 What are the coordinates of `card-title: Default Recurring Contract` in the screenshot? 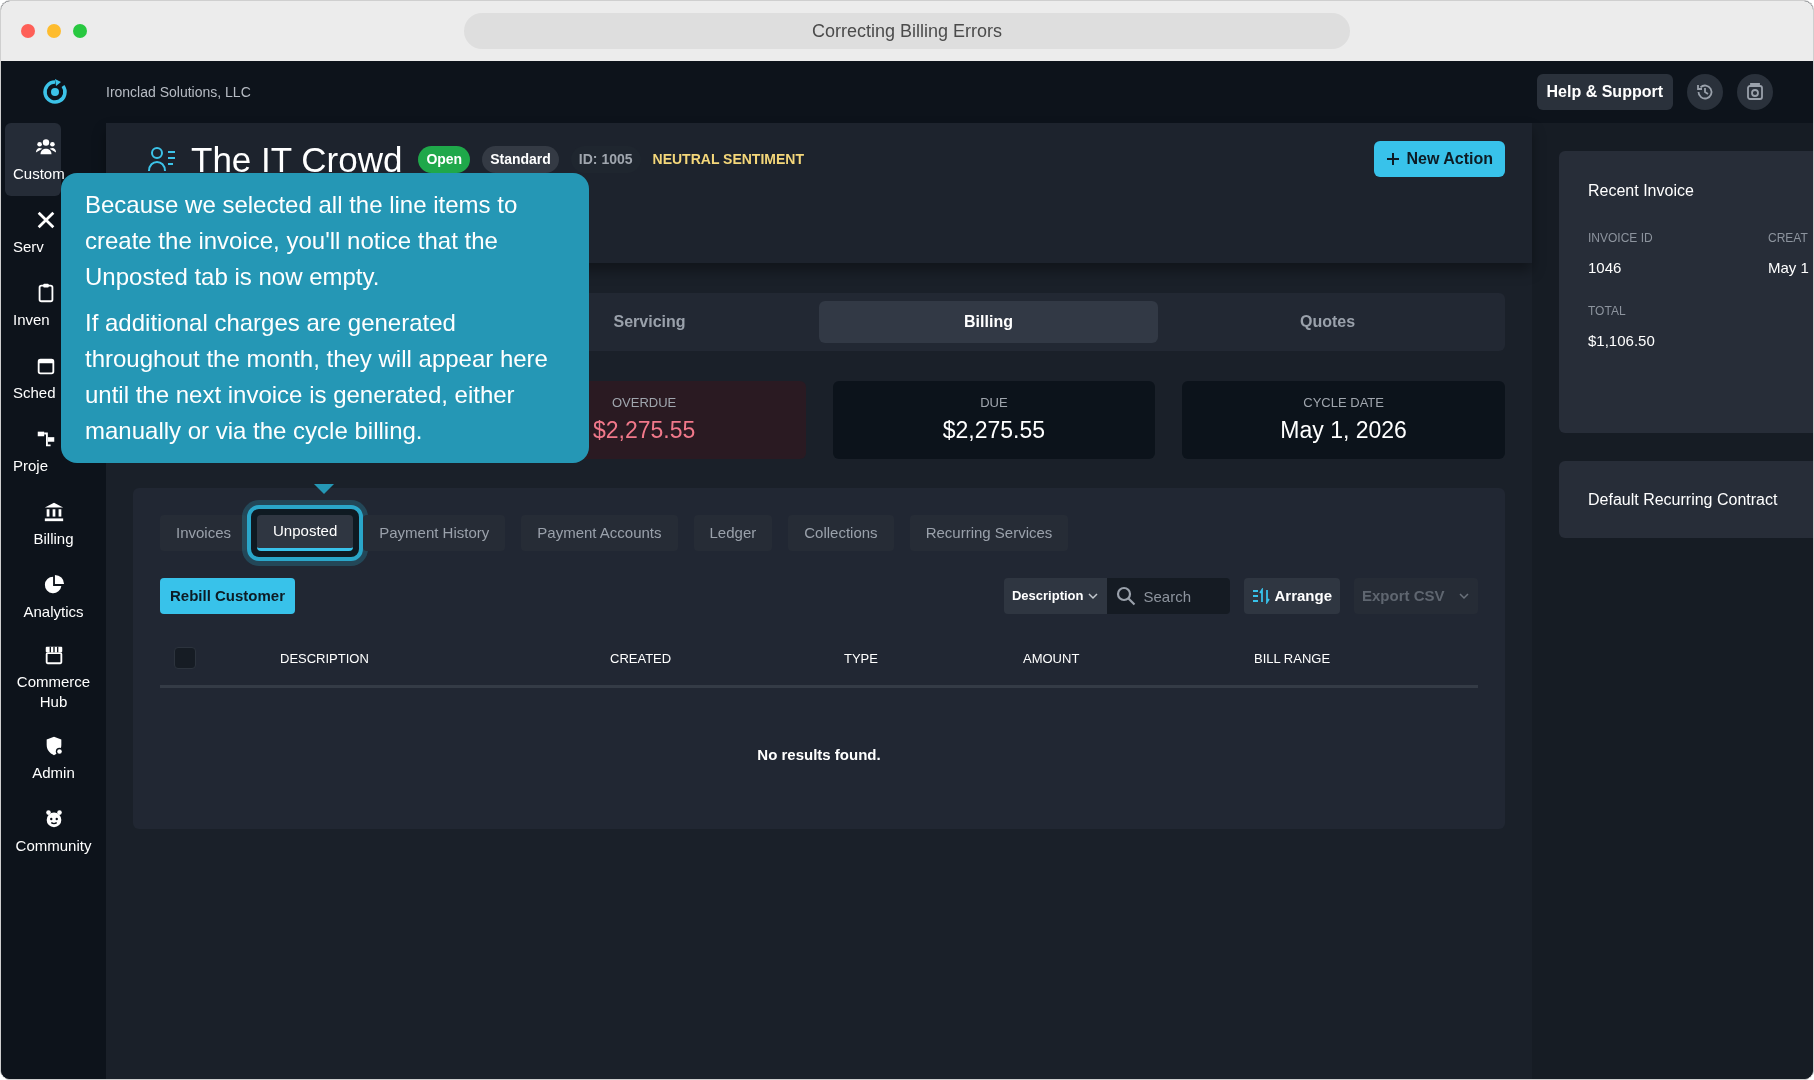 It's located at (1683, 499).